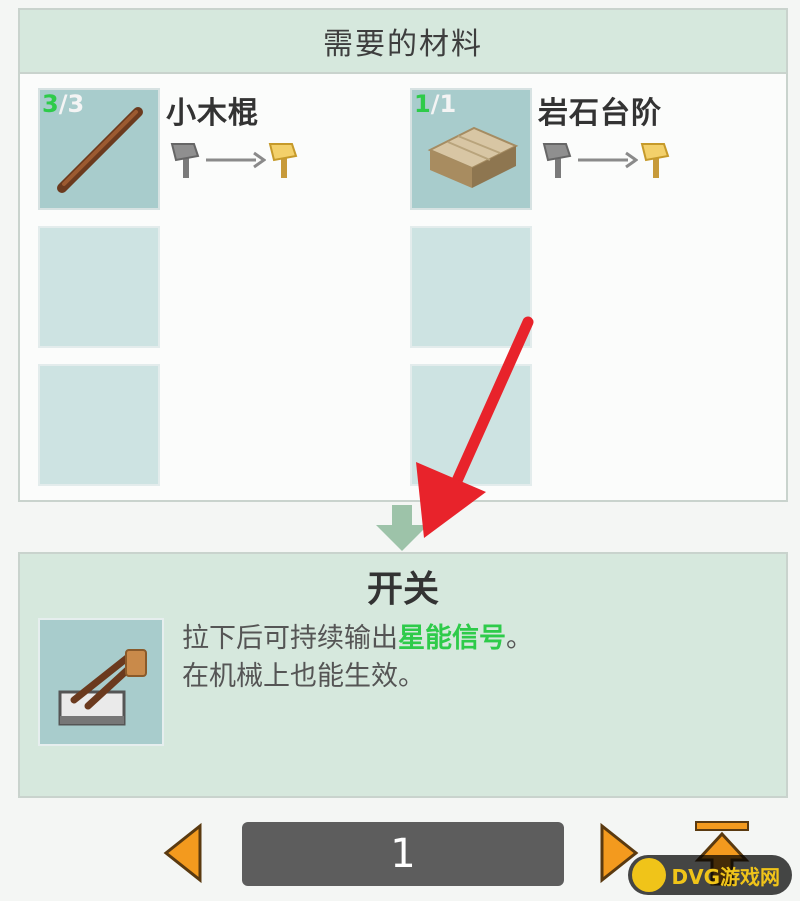 The height and width of the screenshot is (901, 800). What do you see at coordinates (648, 875) in the screenshot?
I see `gamepad-icon` at bounding box center [648, 875].